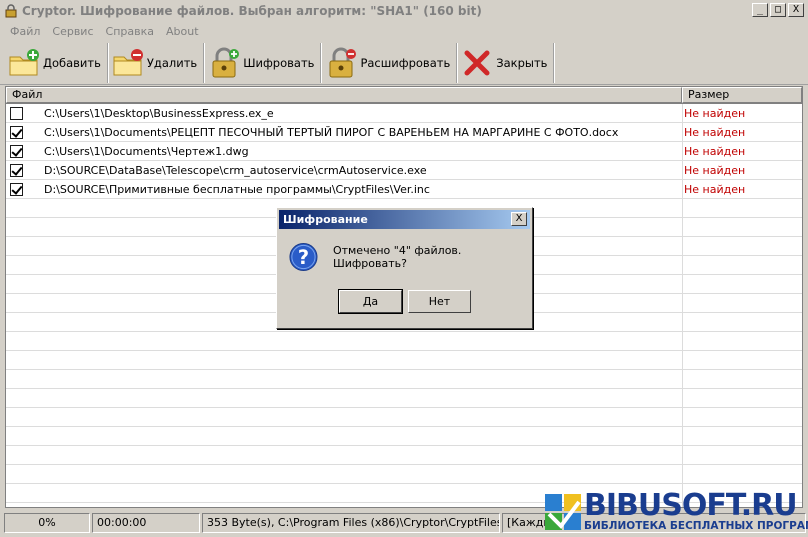 The height and width of the screenshot is (537, 808). Describe the element at coordinates (172, 62) in the screenshot. I see `remove-label: Удалить` at that location.